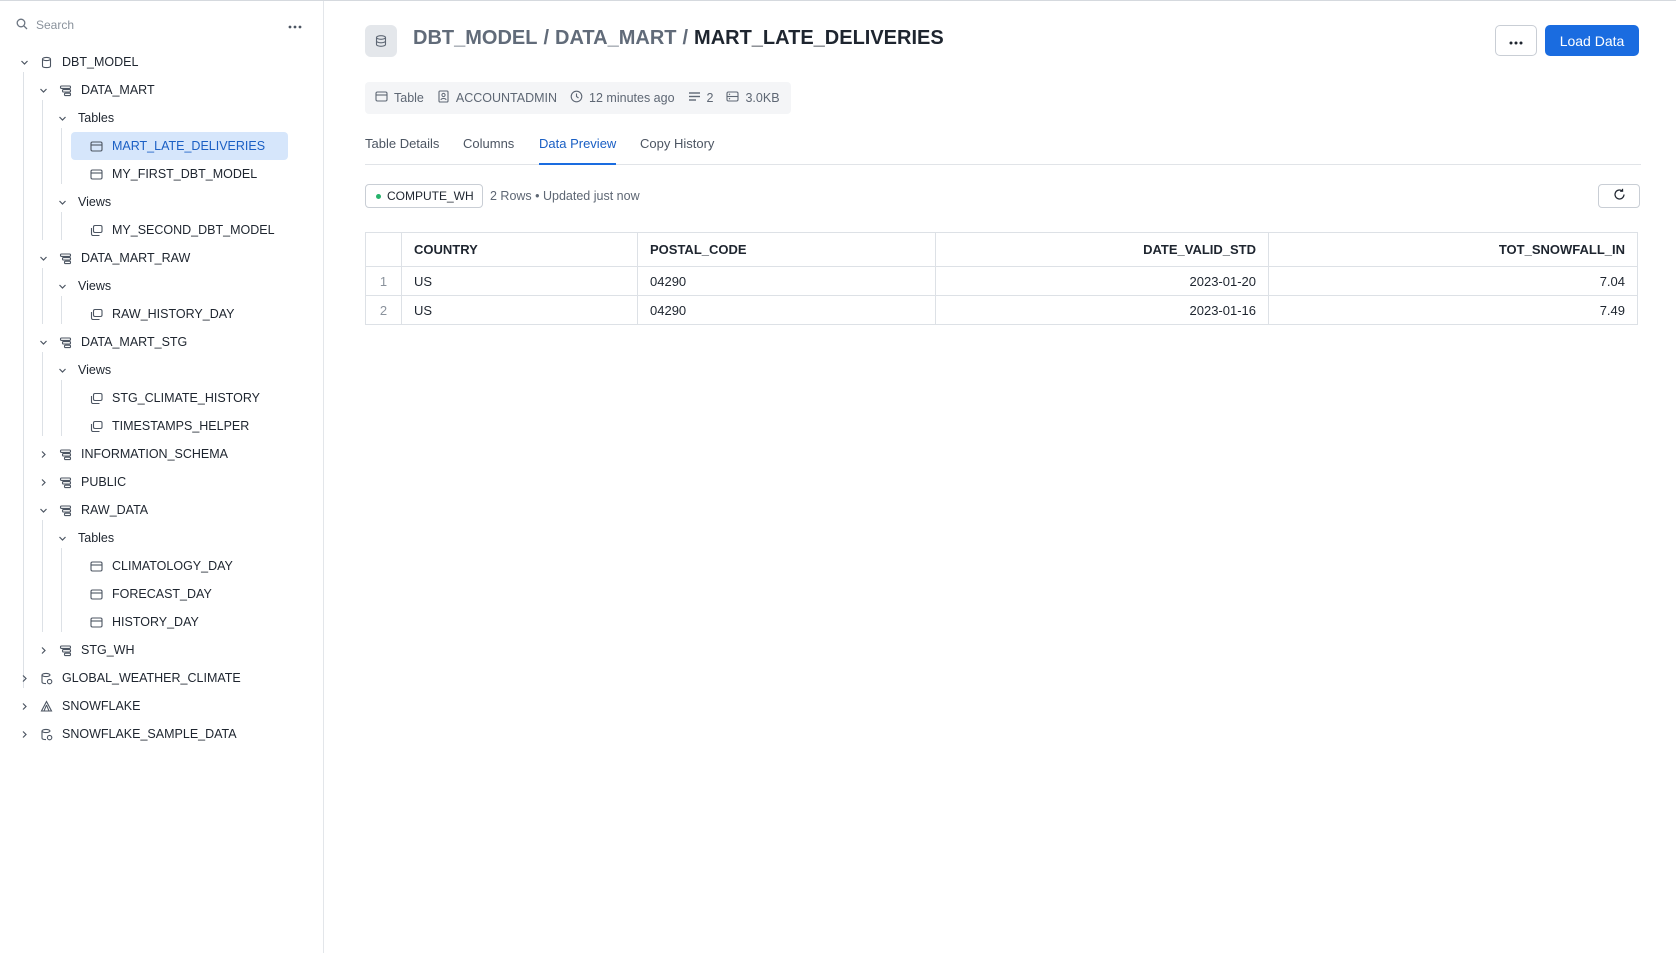 Image resolution: width=1676 pixels, height=953 pixels. What do you see at coordinates (154, 454) in the screenshot?
I see `tree-node-label: INFORMATION_SCHEMA` at bounding box center [154, 454].